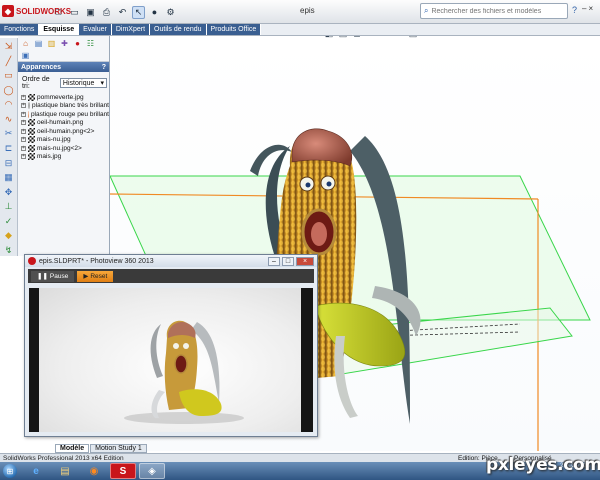 The width and height of the screenshot is (600, 480). I want to click on help-icon: ?, so click(574, 10).